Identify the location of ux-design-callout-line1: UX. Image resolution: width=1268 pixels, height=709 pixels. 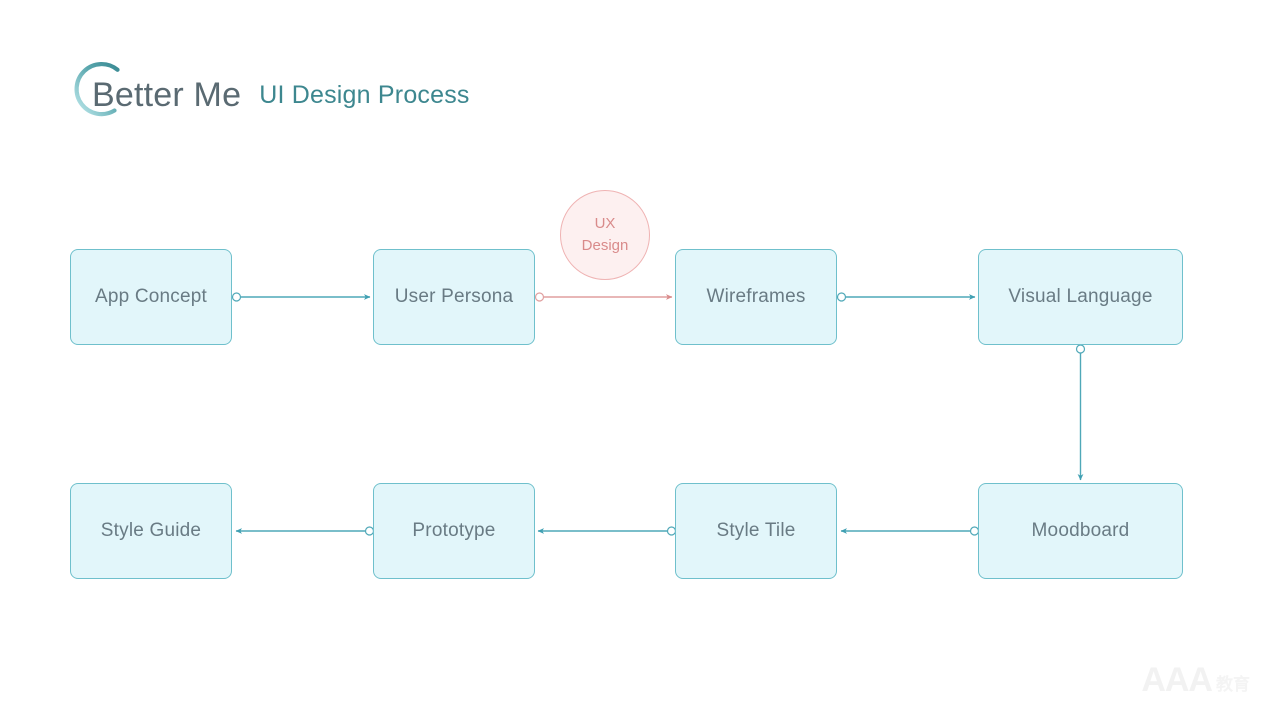
(605, 224).